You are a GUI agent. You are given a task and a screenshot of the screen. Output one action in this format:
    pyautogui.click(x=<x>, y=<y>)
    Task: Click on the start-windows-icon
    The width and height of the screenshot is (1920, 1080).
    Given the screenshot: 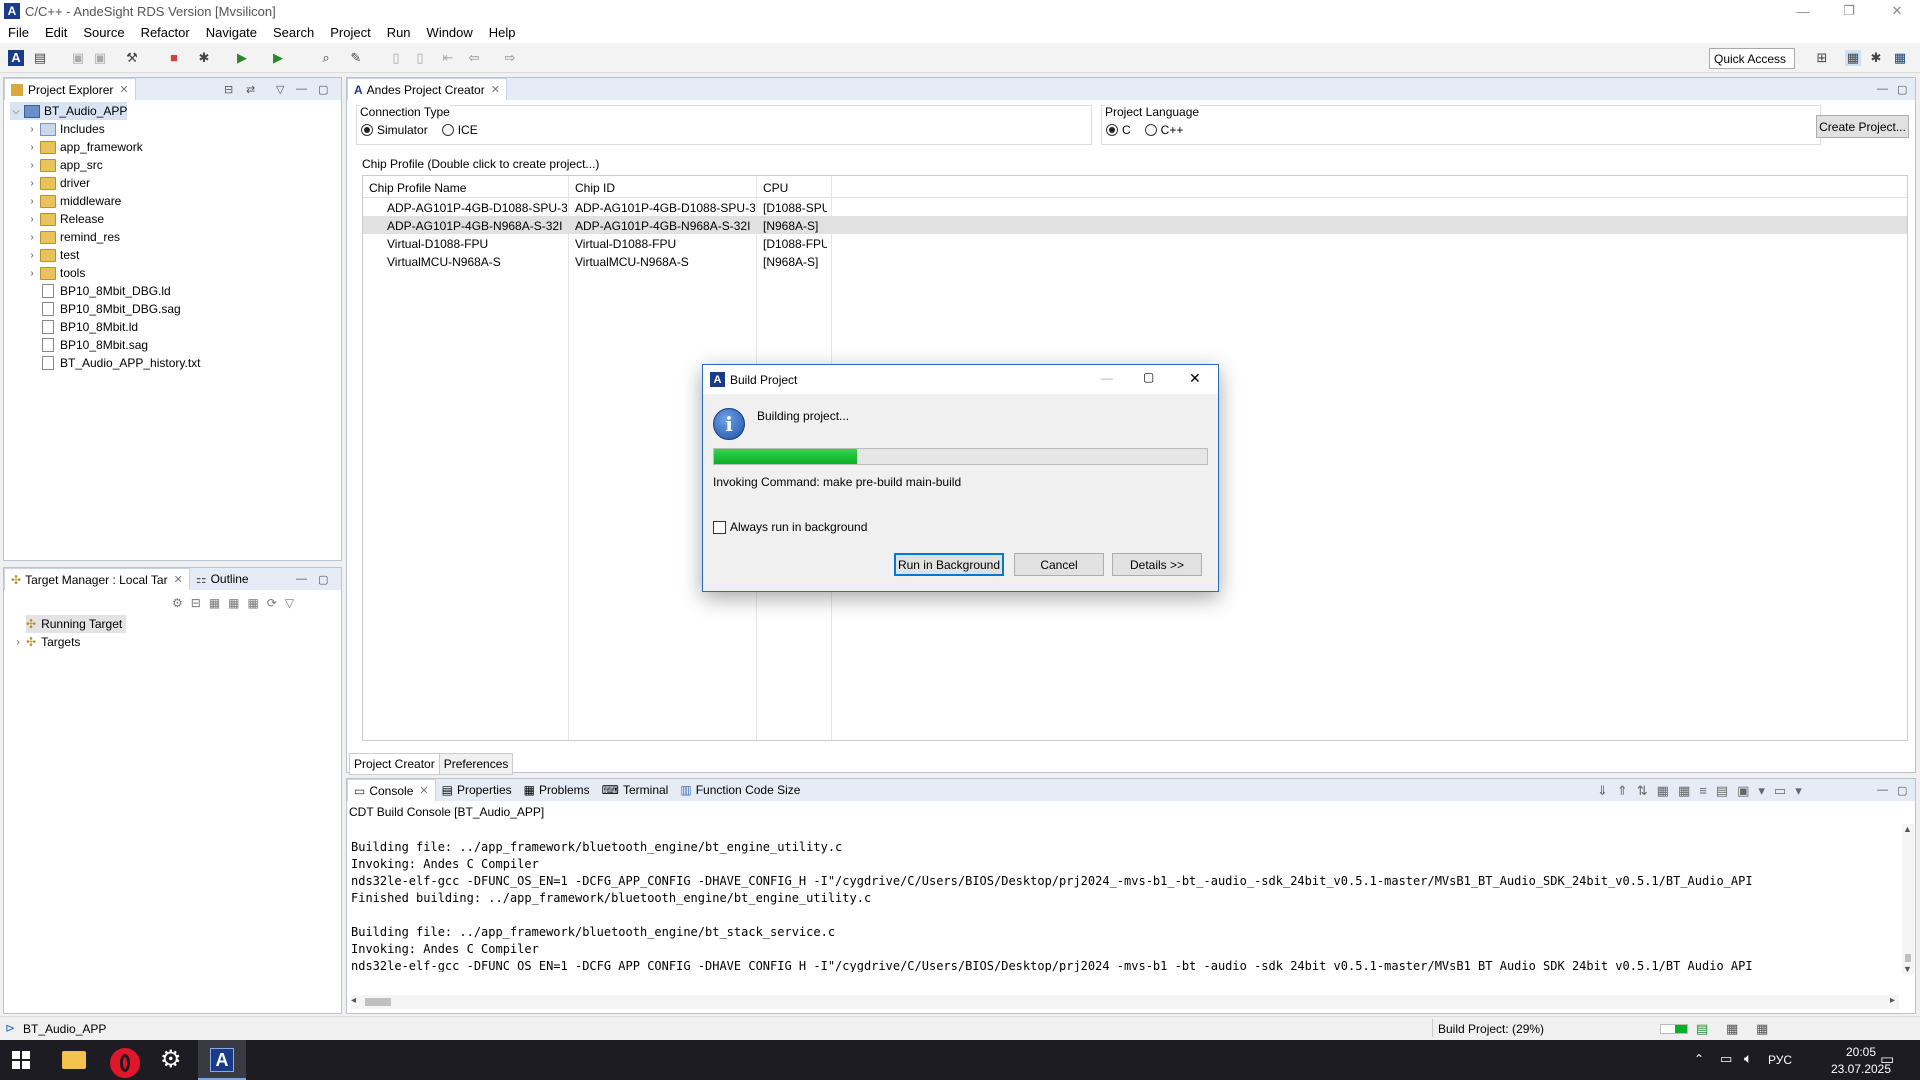 What is the action you would take?
    pyautogui.click(x=21, y=1060)
    